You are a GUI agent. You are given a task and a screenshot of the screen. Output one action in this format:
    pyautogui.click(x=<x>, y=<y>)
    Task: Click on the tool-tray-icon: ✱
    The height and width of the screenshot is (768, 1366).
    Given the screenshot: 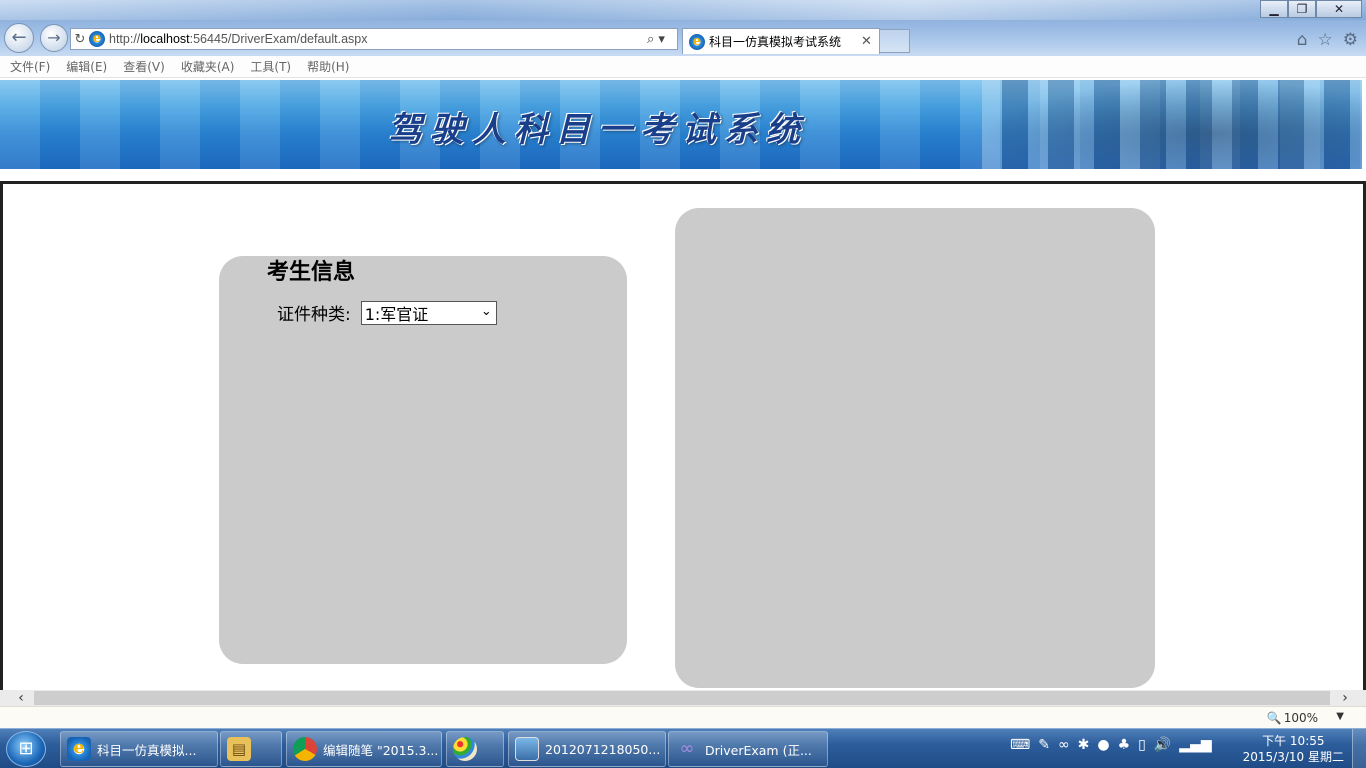 What is the action you would take?
    pyautogui.click(x=1084, y=745)
    